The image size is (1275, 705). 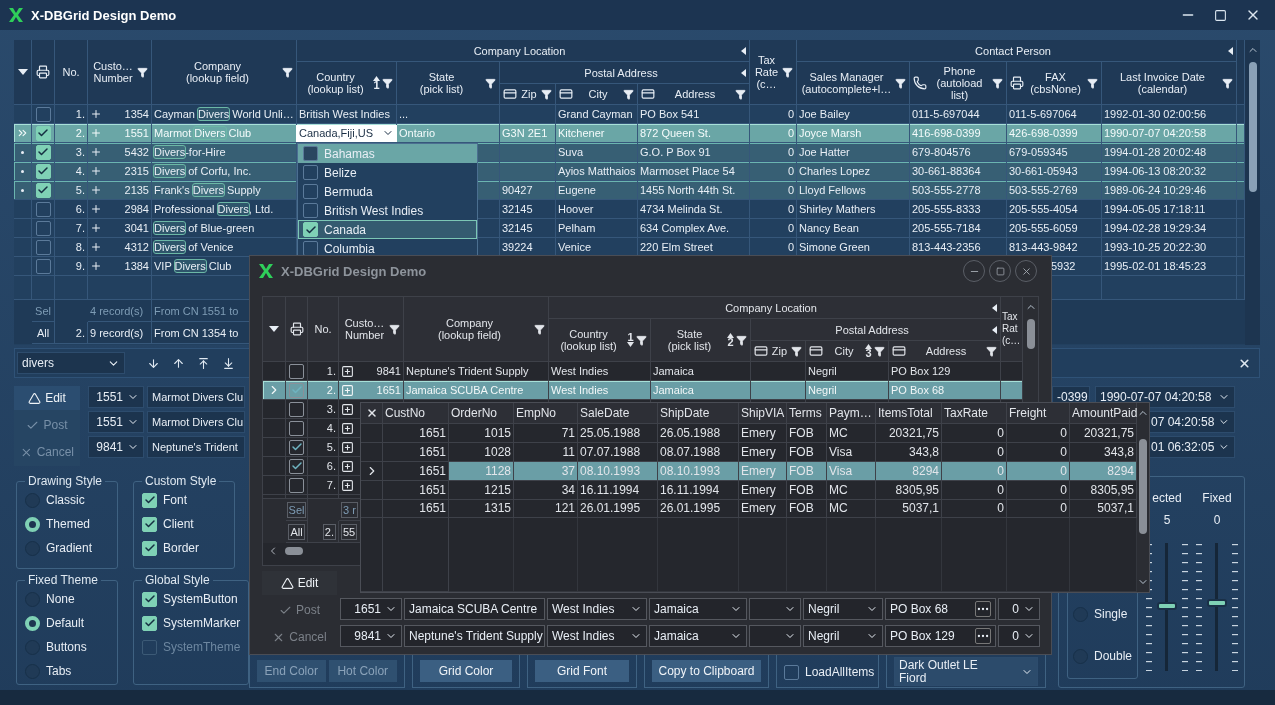 I want to click on option-label: Default, so click(x=65, y=623).